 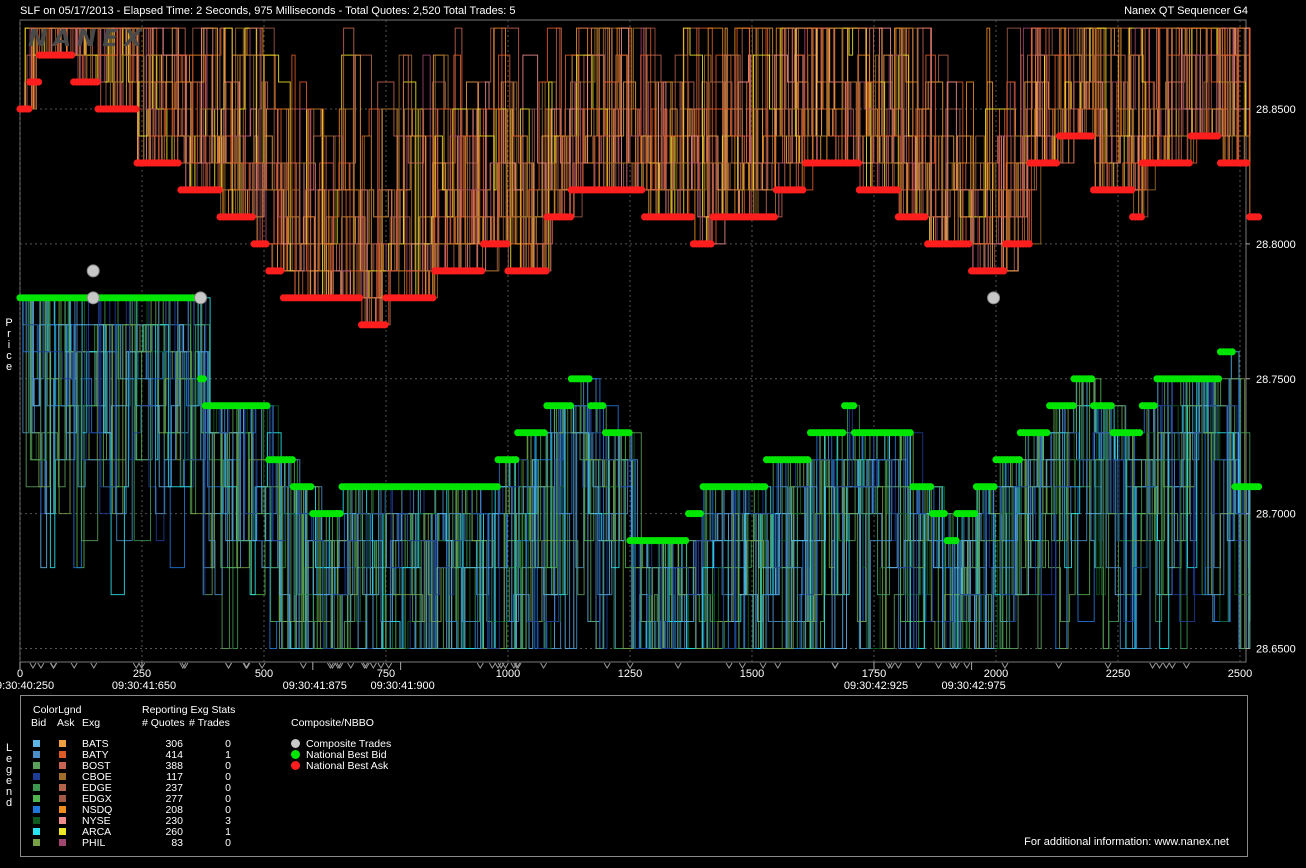 What do you see at coordinates (752, 674) in the screenshot?
I see `x-tick-label: 1500` at bounding box center [752, 674].